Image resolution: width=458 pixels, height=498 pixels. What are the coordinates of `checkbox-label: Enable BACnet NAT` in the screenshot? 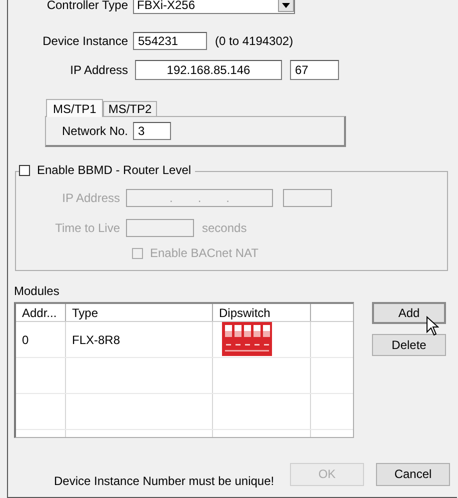 It's located at (204, 253).